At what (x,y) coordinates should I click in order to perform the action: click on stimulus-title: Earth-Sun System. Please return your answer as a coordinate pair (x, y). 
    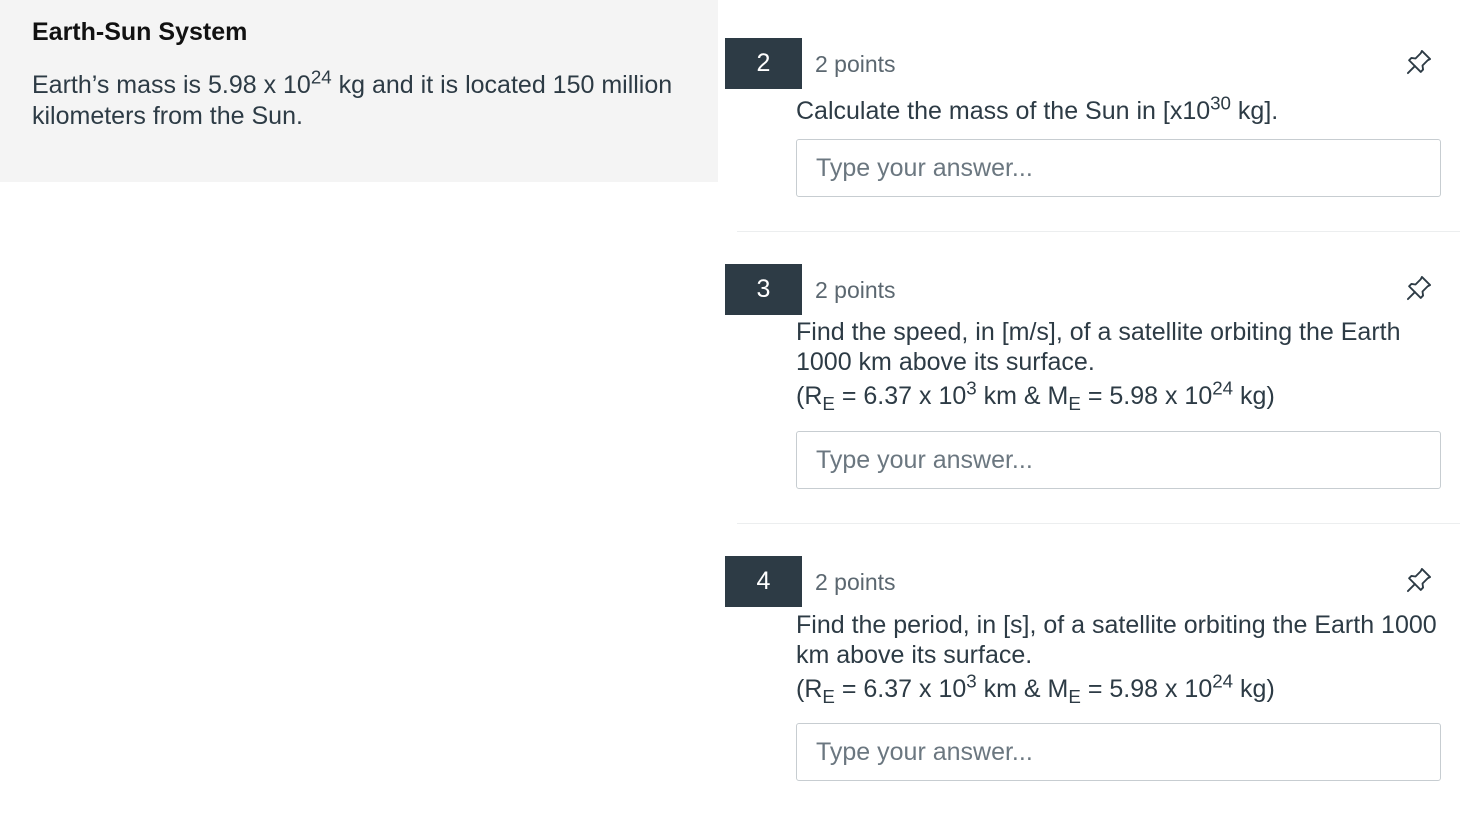
    Looking at the image, I should click on (140, 32).